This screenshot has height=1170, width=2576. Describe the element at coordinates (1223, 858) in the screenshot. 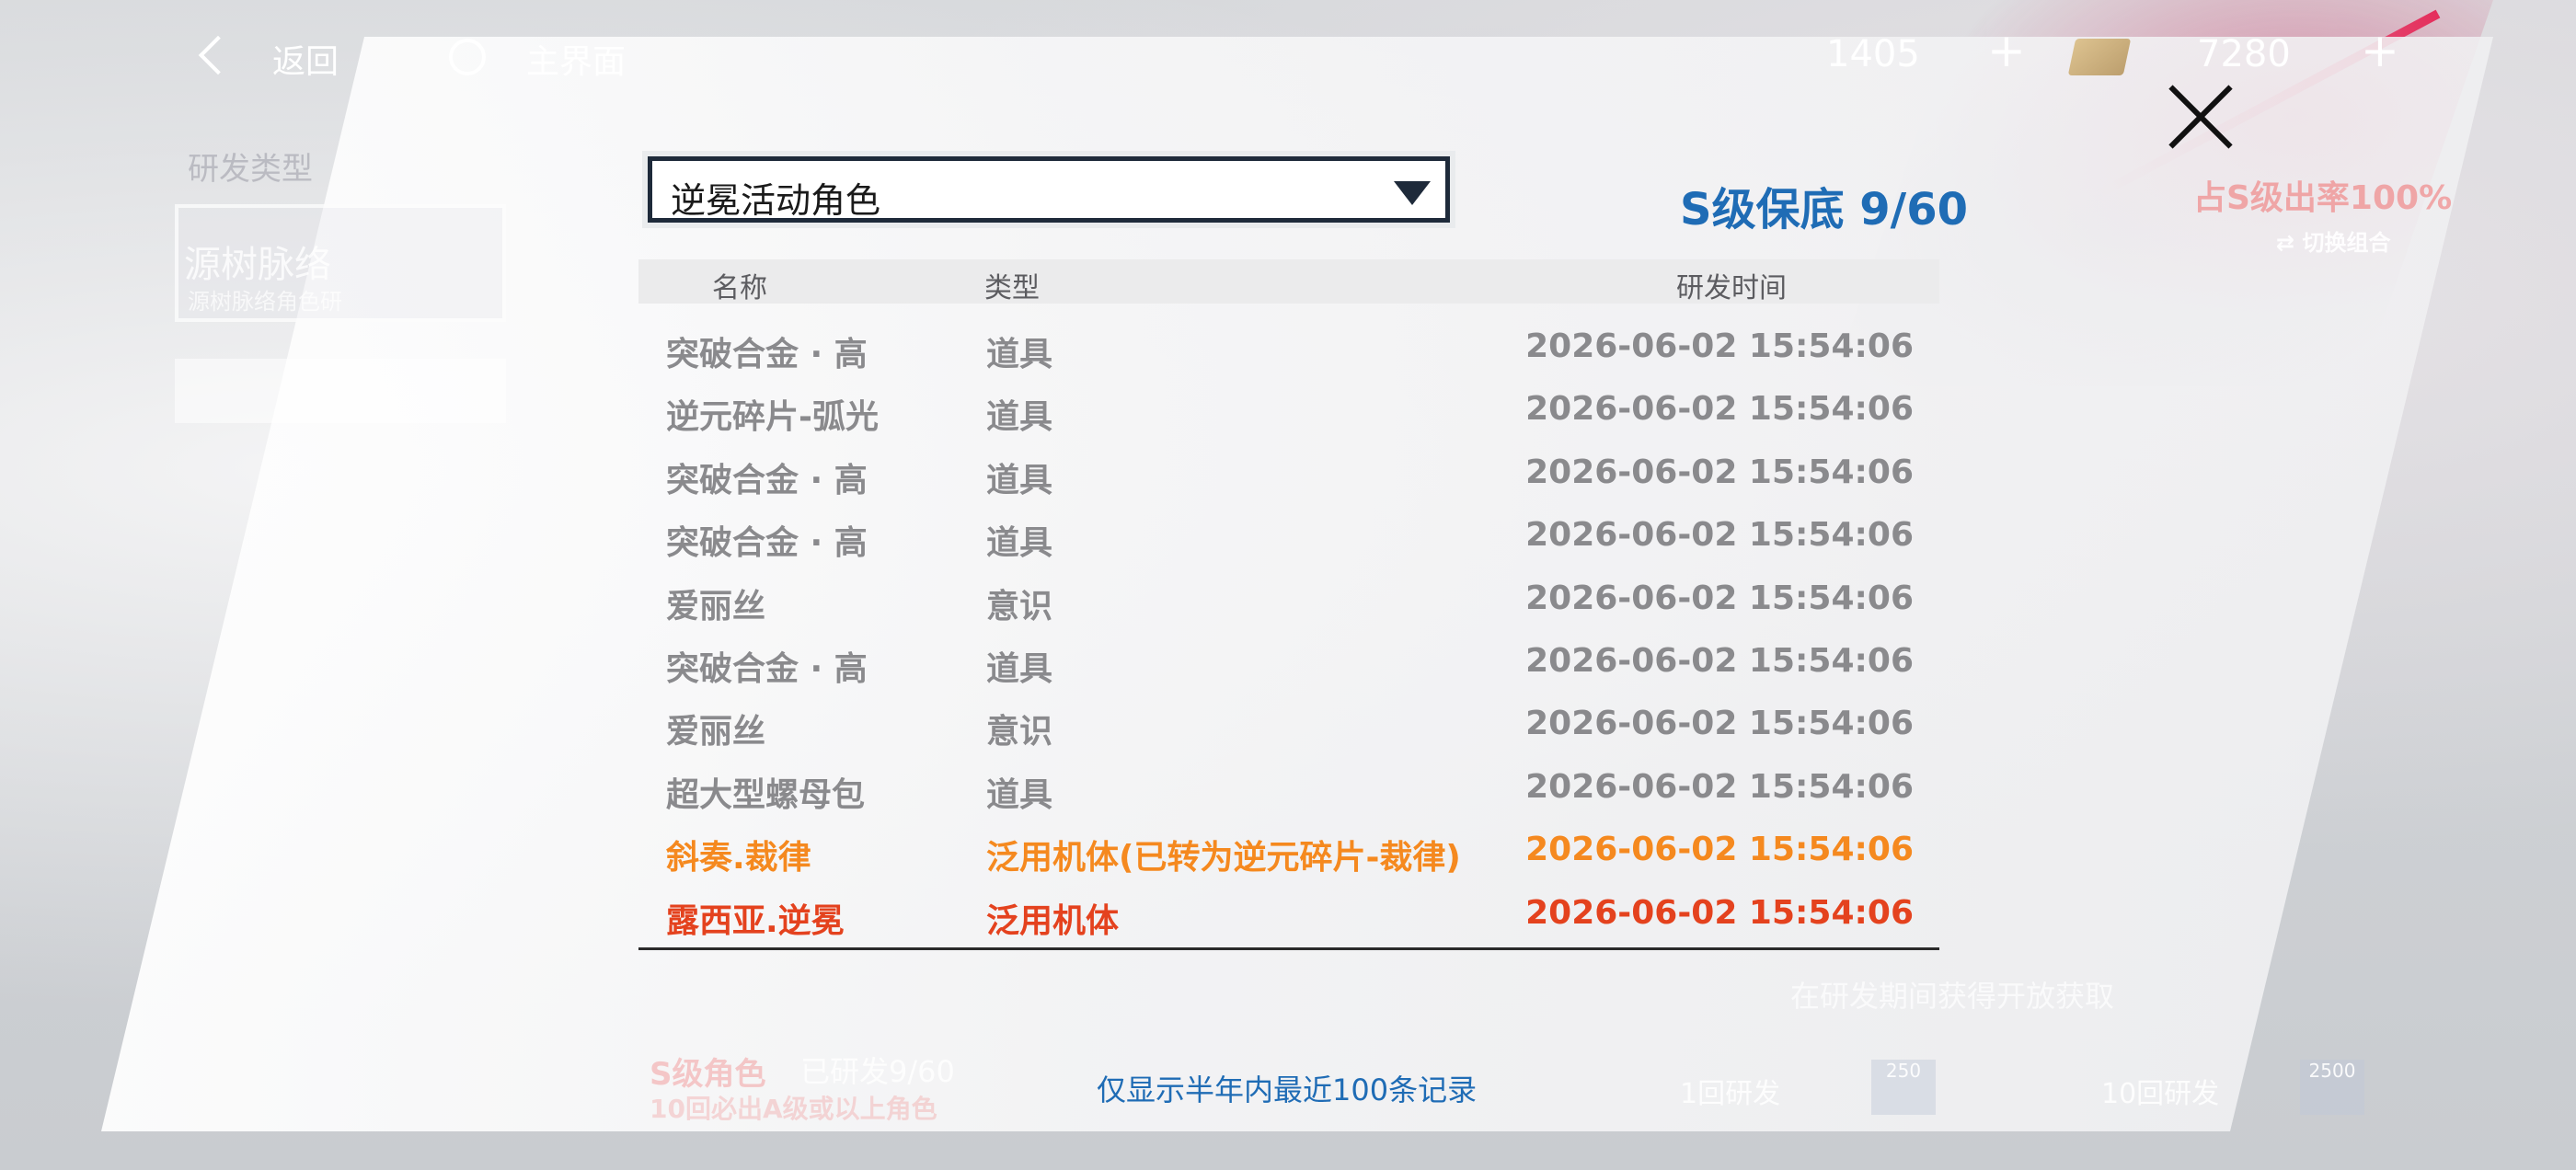

I see `row-type: 泛用机体(已转为逆元碎片-裁律)` at that location.